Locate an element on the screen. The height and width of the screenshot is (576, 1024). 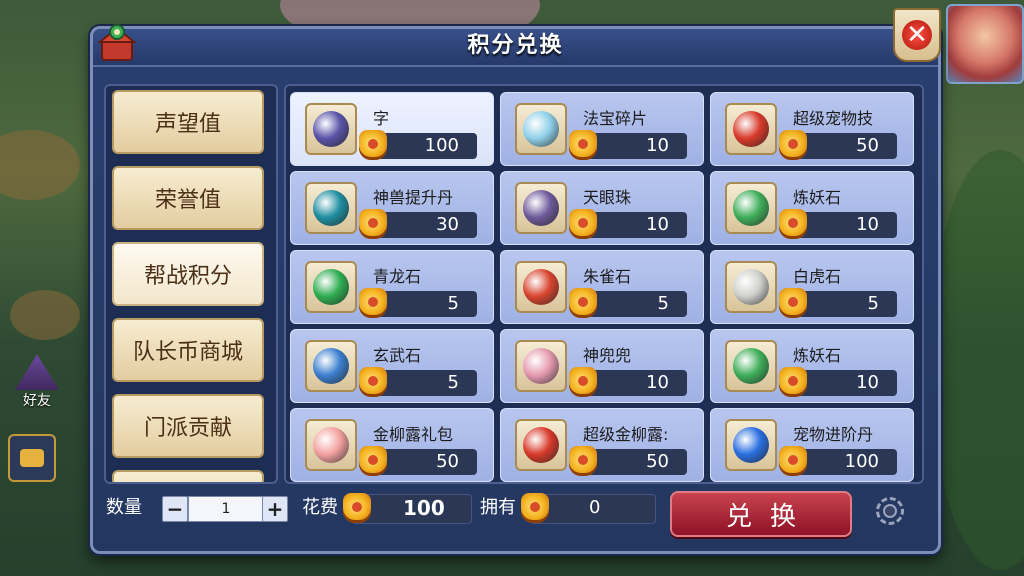
cost-value: 100 is located at coordinates (424, 508).